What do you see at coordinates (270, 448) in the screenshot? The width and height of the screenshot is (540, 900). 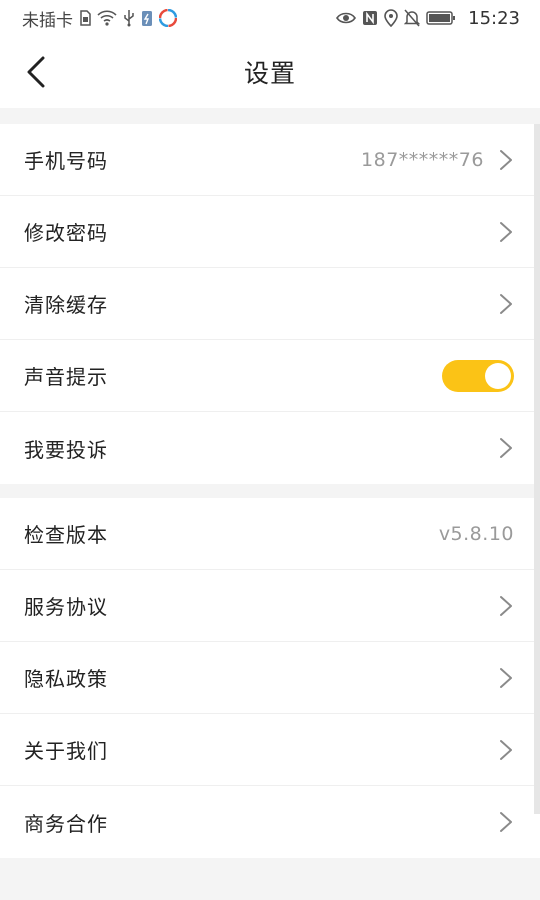 I see `setting-complaint: 我要投诉` at bounding box center [270, 448].